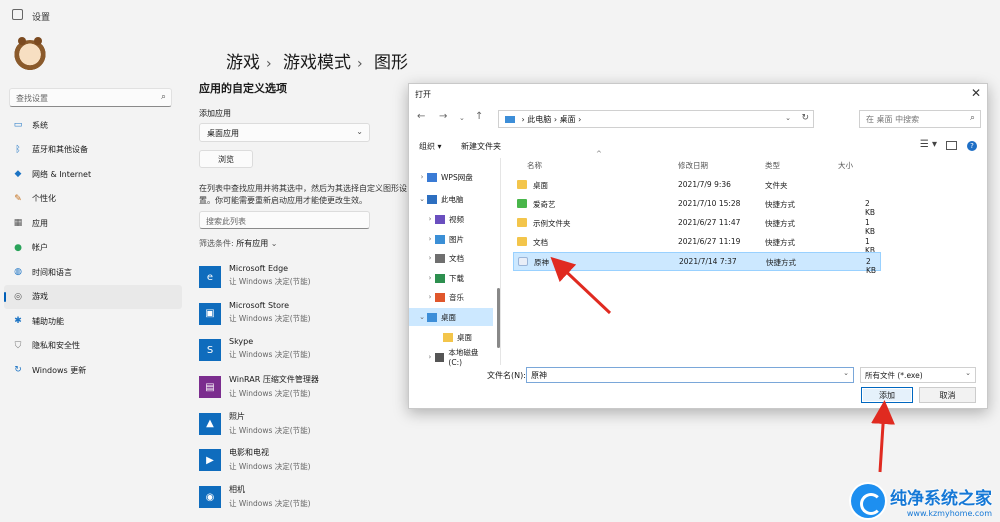 The height and width of the screenshot is (522, 1000). Describe the element at coordinates (522, 184) in the screenshot. I see `folder-icon` at that location.